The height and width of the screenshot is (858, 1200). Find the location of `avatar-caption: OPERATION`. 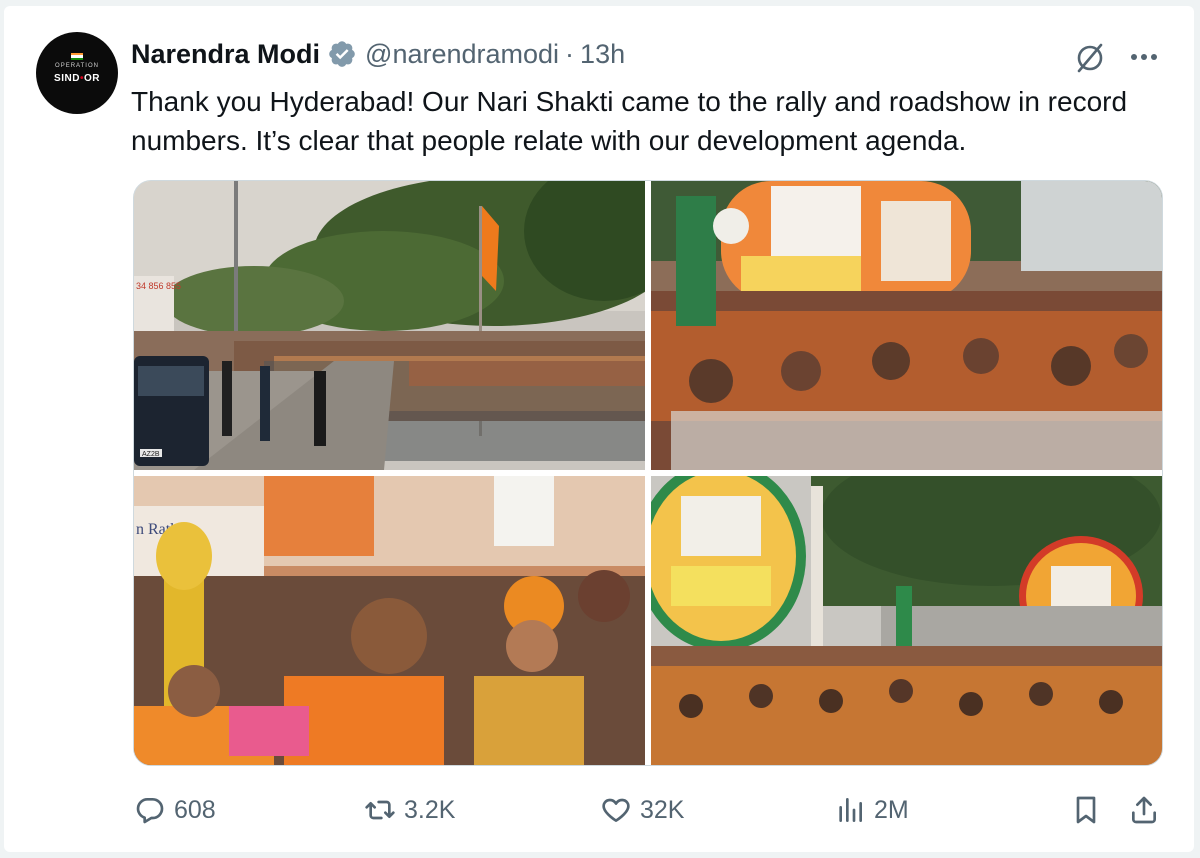

avatar-caption: OPERATION is located at coordinates (77, 66).